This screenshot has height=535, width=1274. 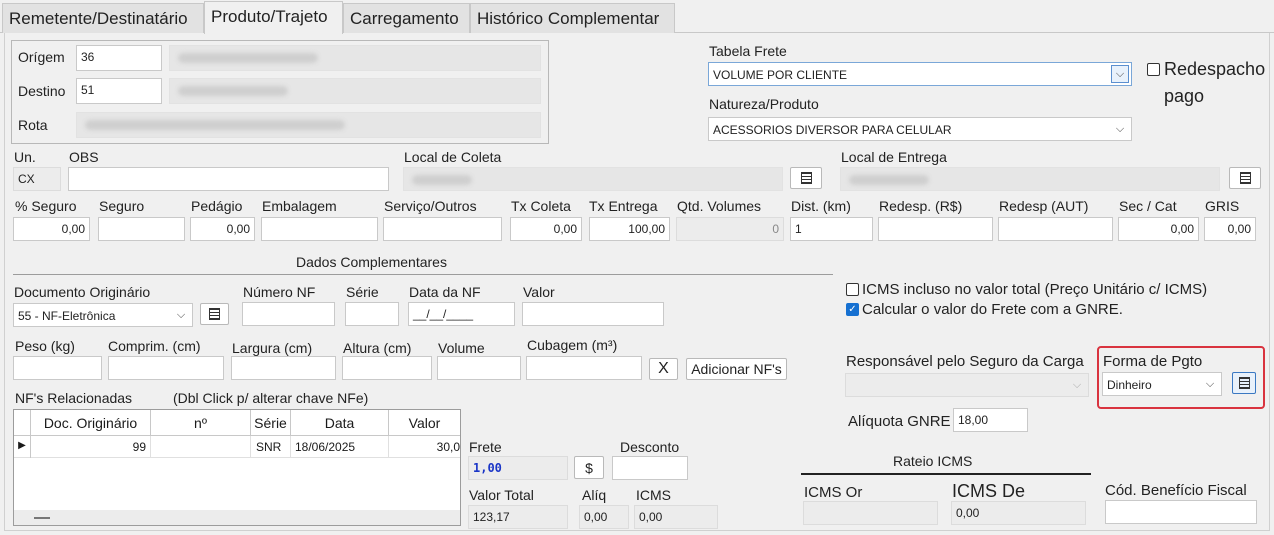 I want to click on tab-produto-trajeto: Produto/Trajeto, so click(x=273, y=17).